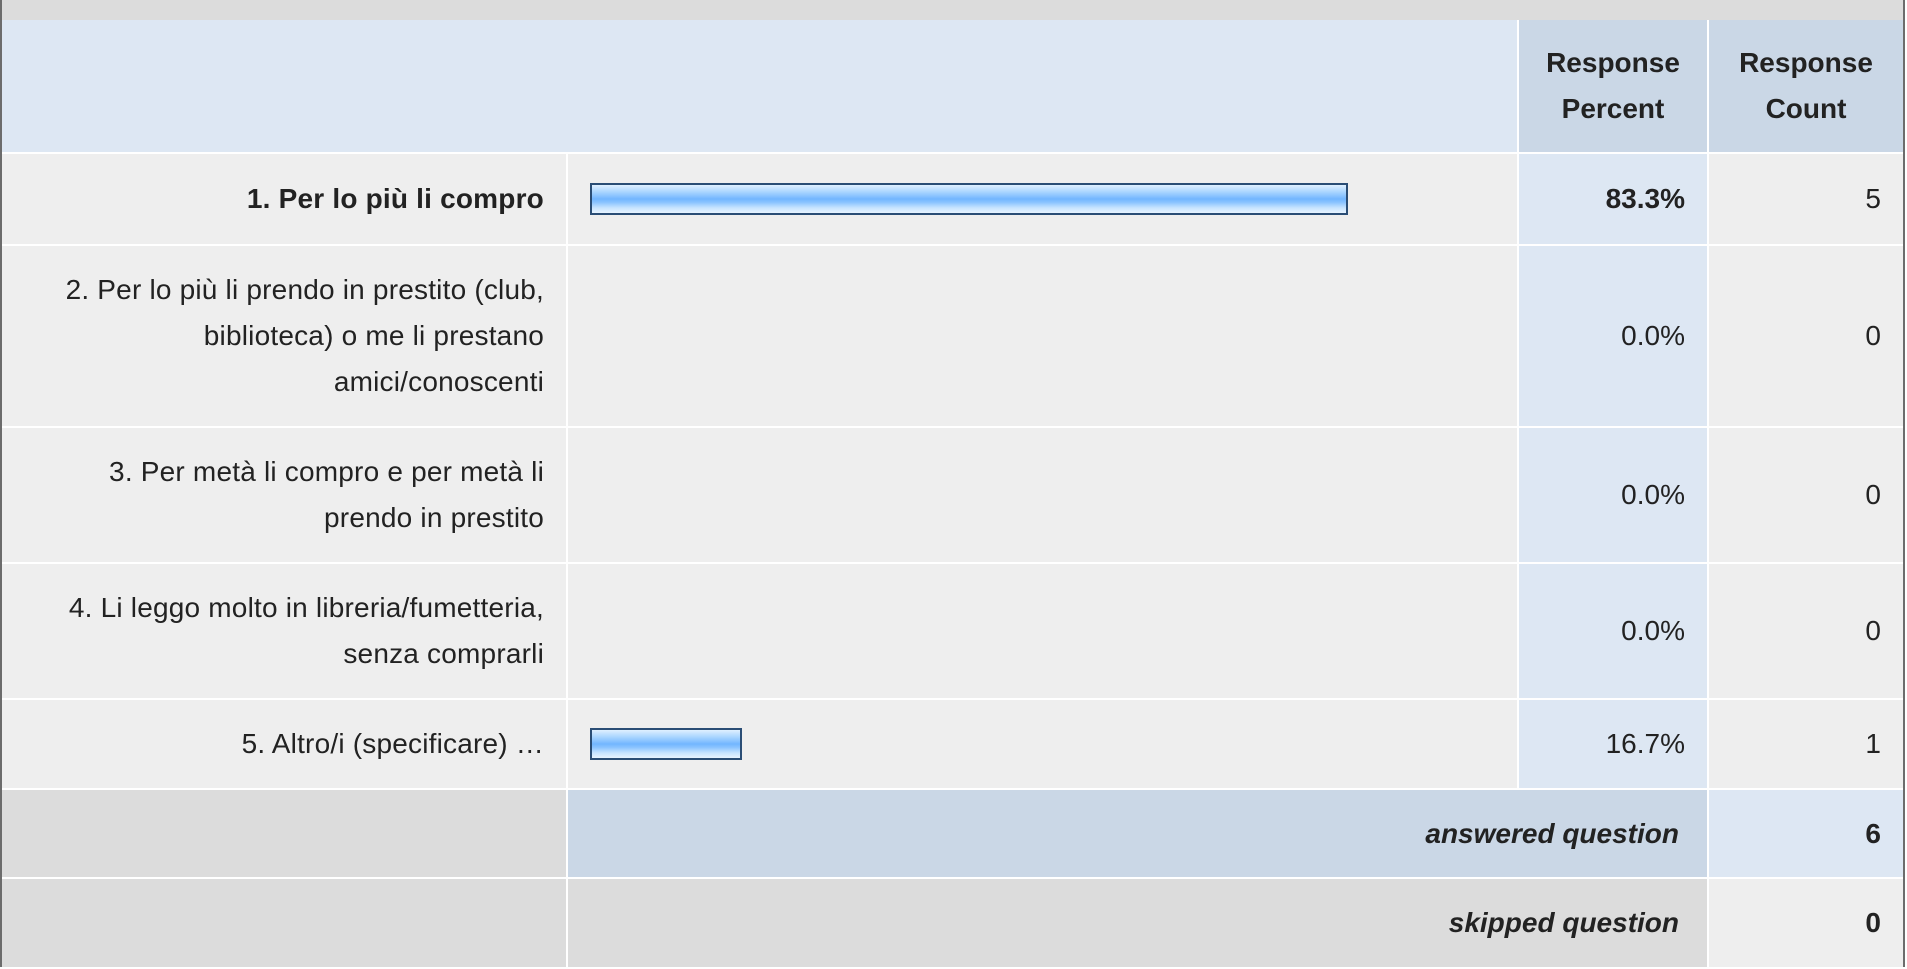 The height and width of the screenshot is (969, 1907). What do you see at coordinates (1613, 87) in the screenshot?
I see `response-percent-header: Response Percent` at bounding box center [1613, 87].